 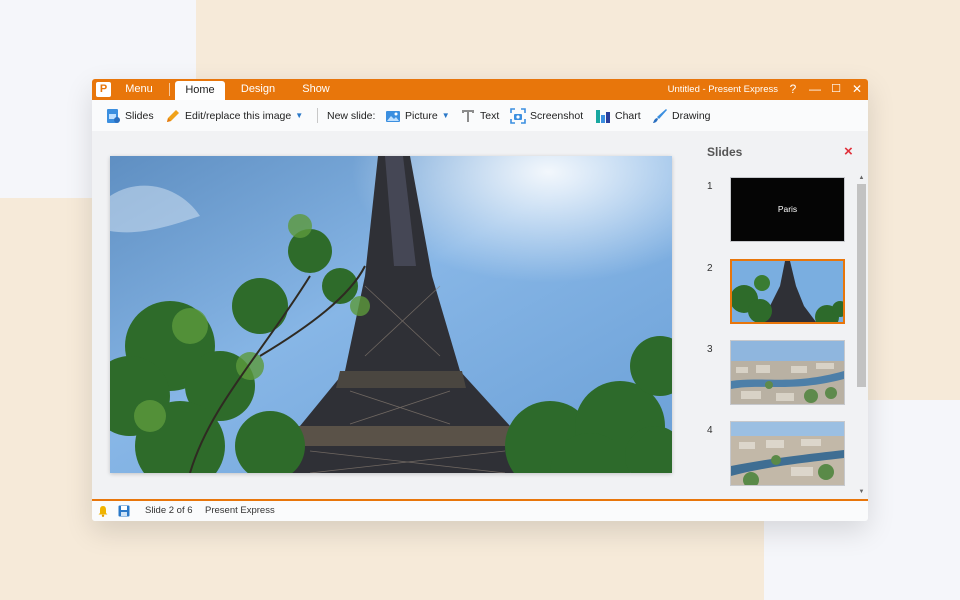 What do you see at coordinates (139, 115) in the screenshot?
I see `slides-label: Slides` at bounding box center [139, 115].